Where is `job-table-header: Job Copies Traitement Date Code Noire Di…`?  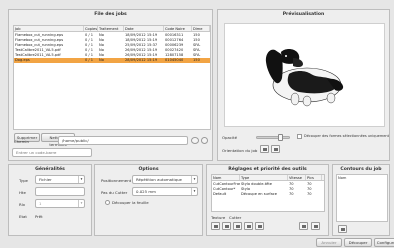 job-table-header: Job Copies Traitement Date Code Noire Di… is located at coordinates (112, 29).